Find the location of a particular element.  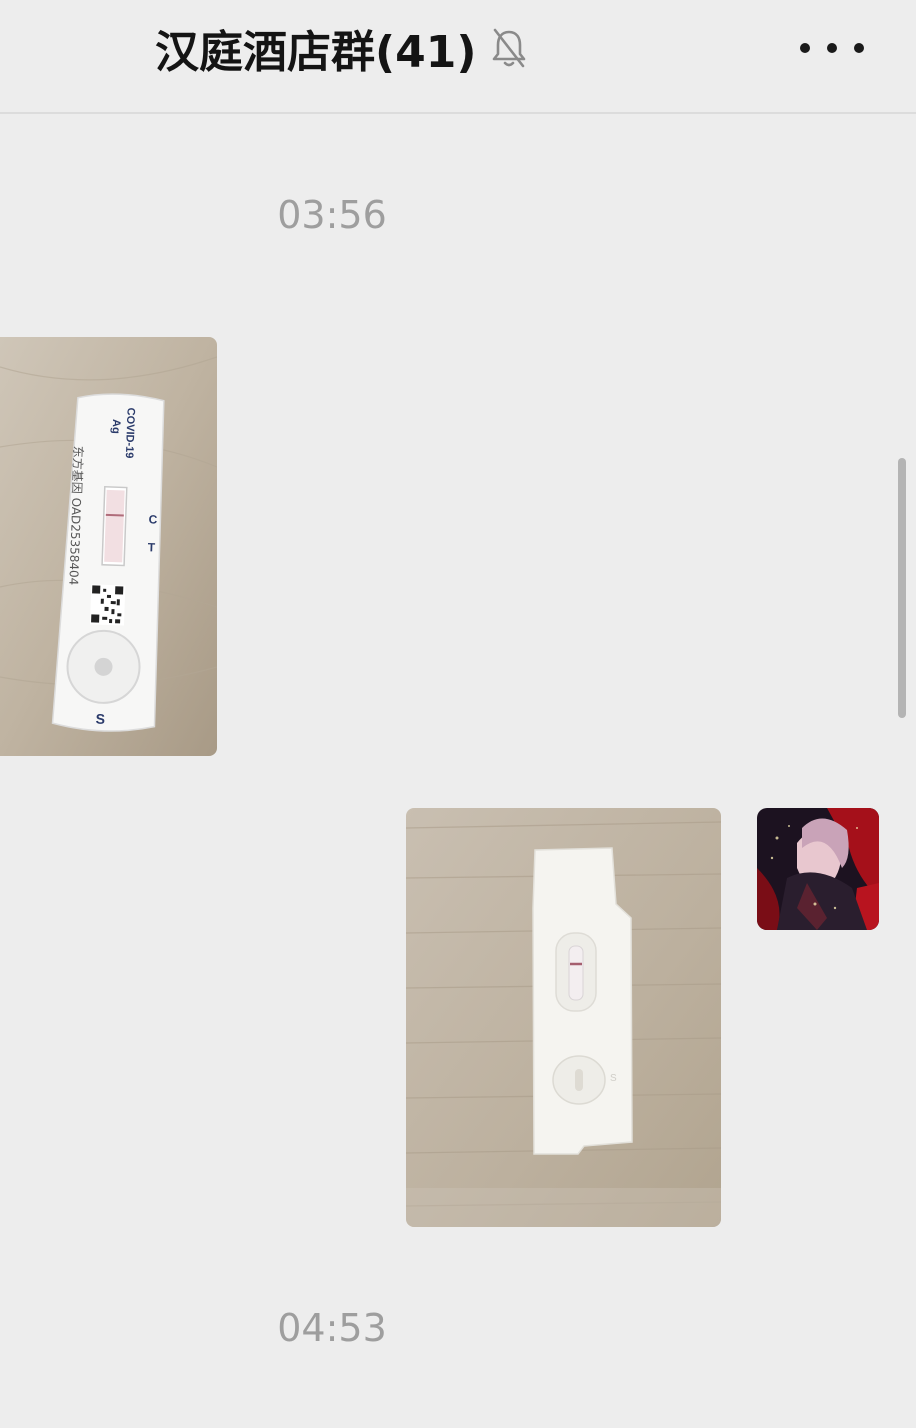

chat-title-group: 汉庭酒店群(41) is located at coordinates (341, 48).